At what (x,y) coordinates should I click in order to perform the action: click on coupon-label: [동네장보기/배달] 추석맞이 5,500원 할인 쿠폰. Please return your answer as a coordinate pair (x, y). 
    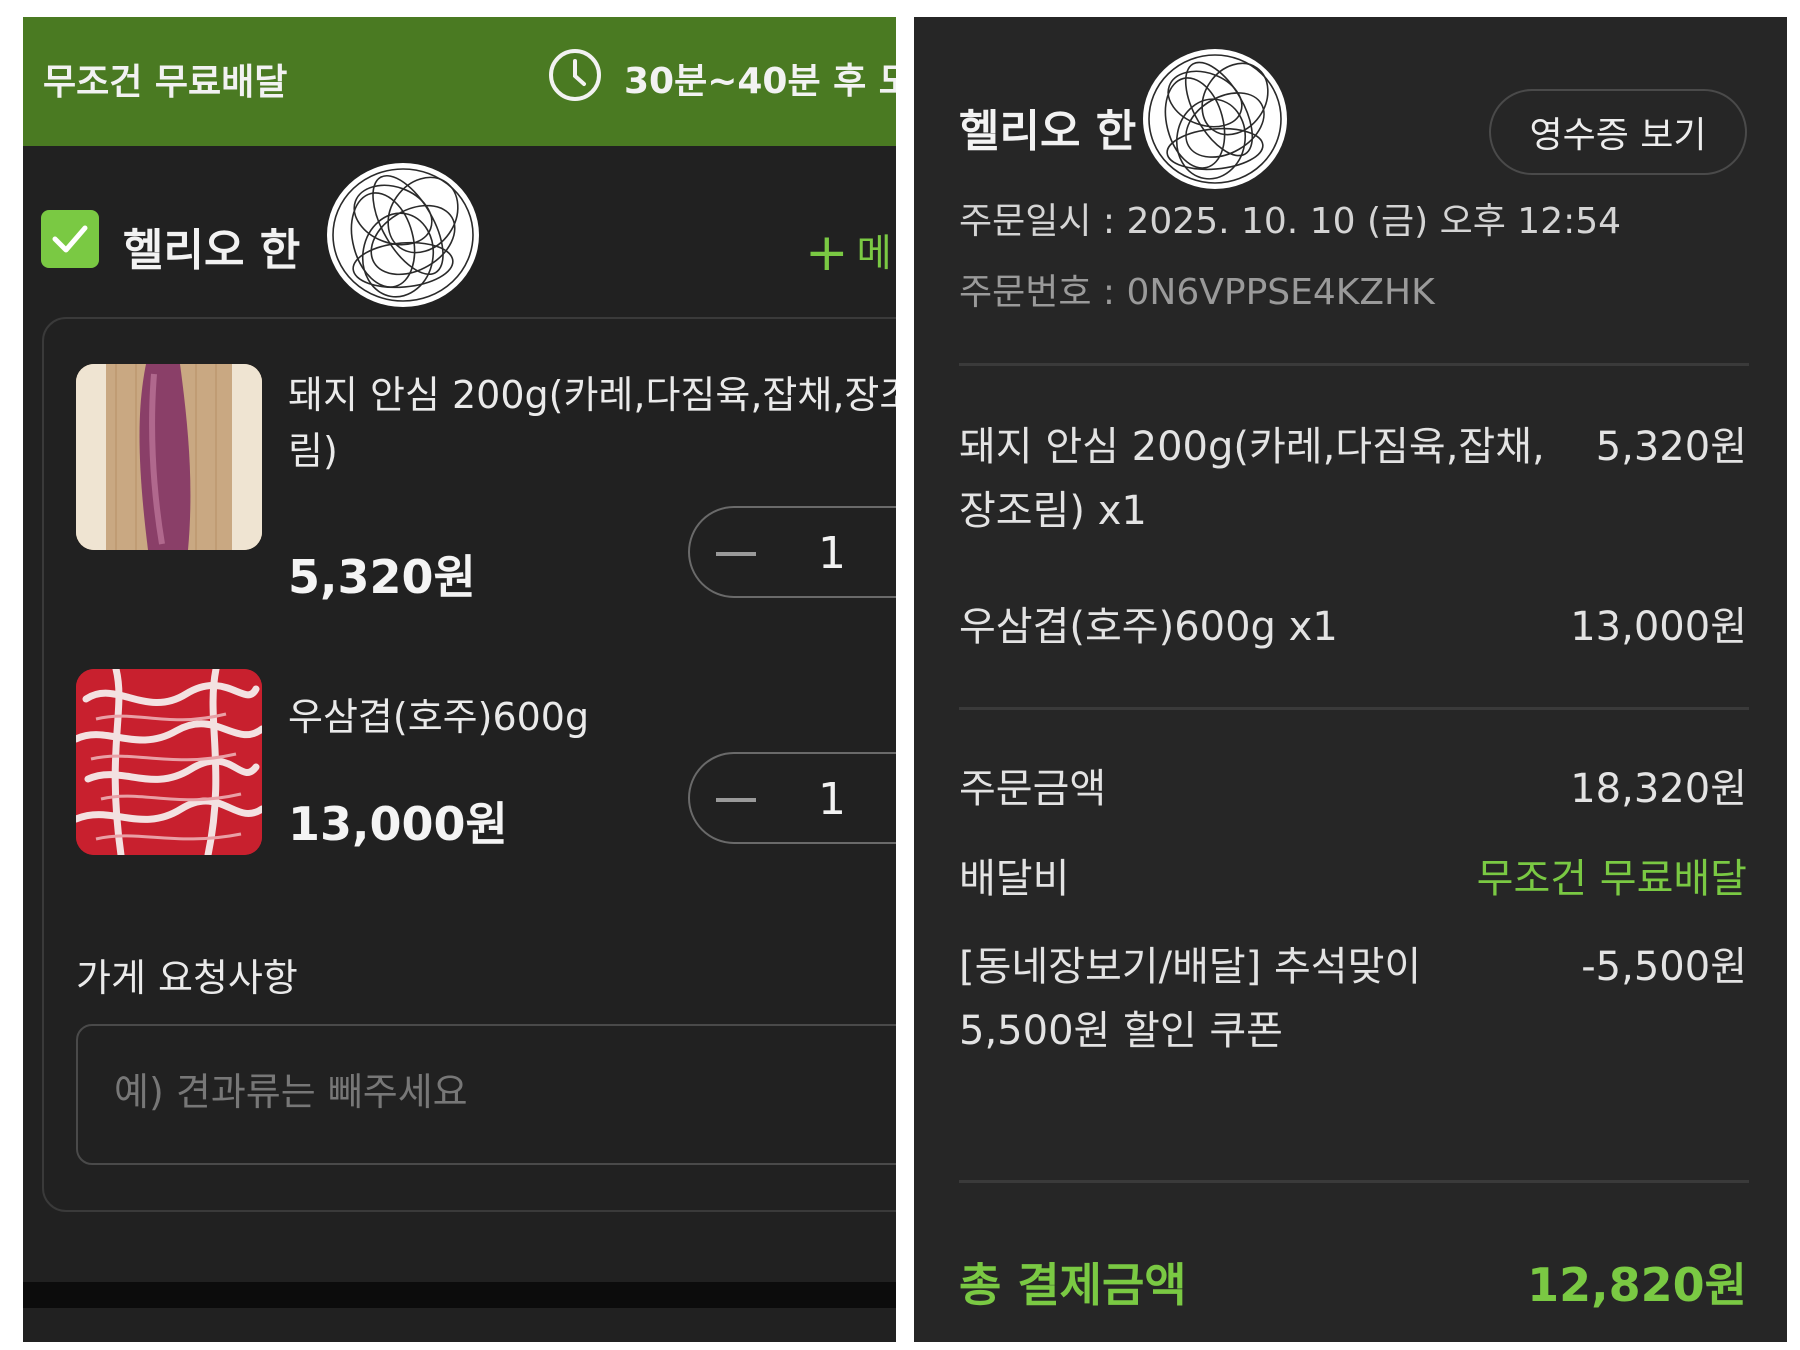
    Looking at the image, I should click on (1190, 999).